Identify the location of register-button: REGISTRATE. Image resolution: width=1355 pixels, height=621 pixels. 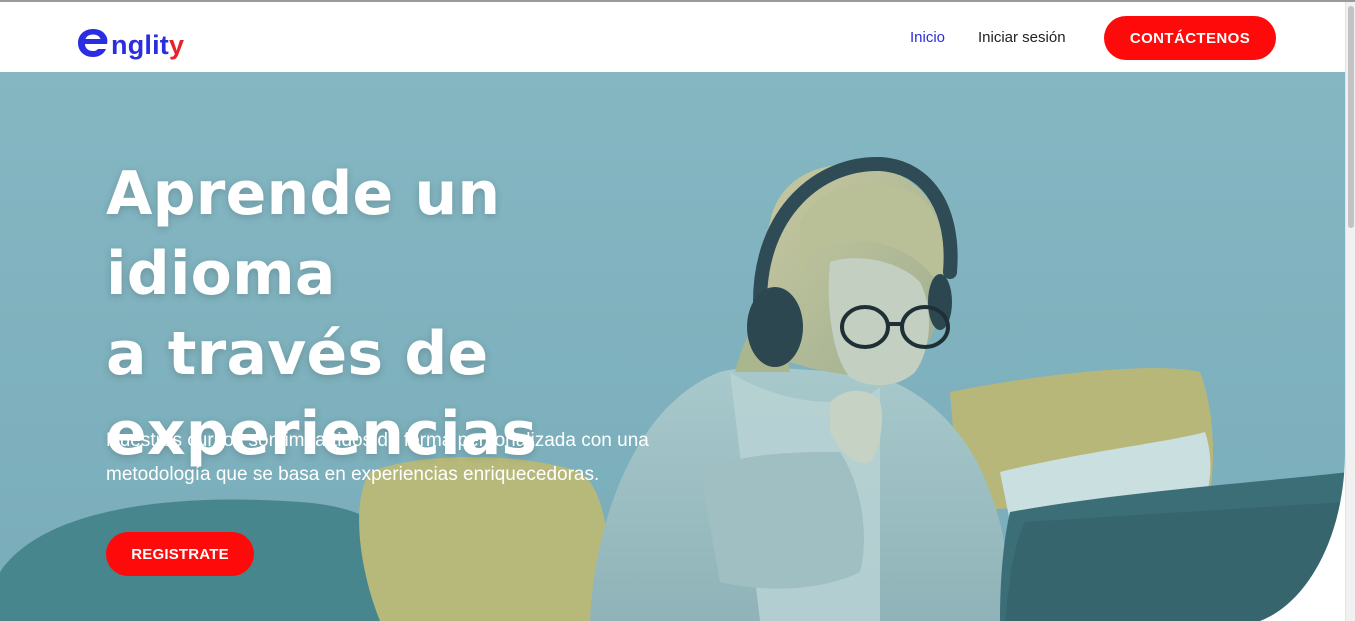
(180, 554).